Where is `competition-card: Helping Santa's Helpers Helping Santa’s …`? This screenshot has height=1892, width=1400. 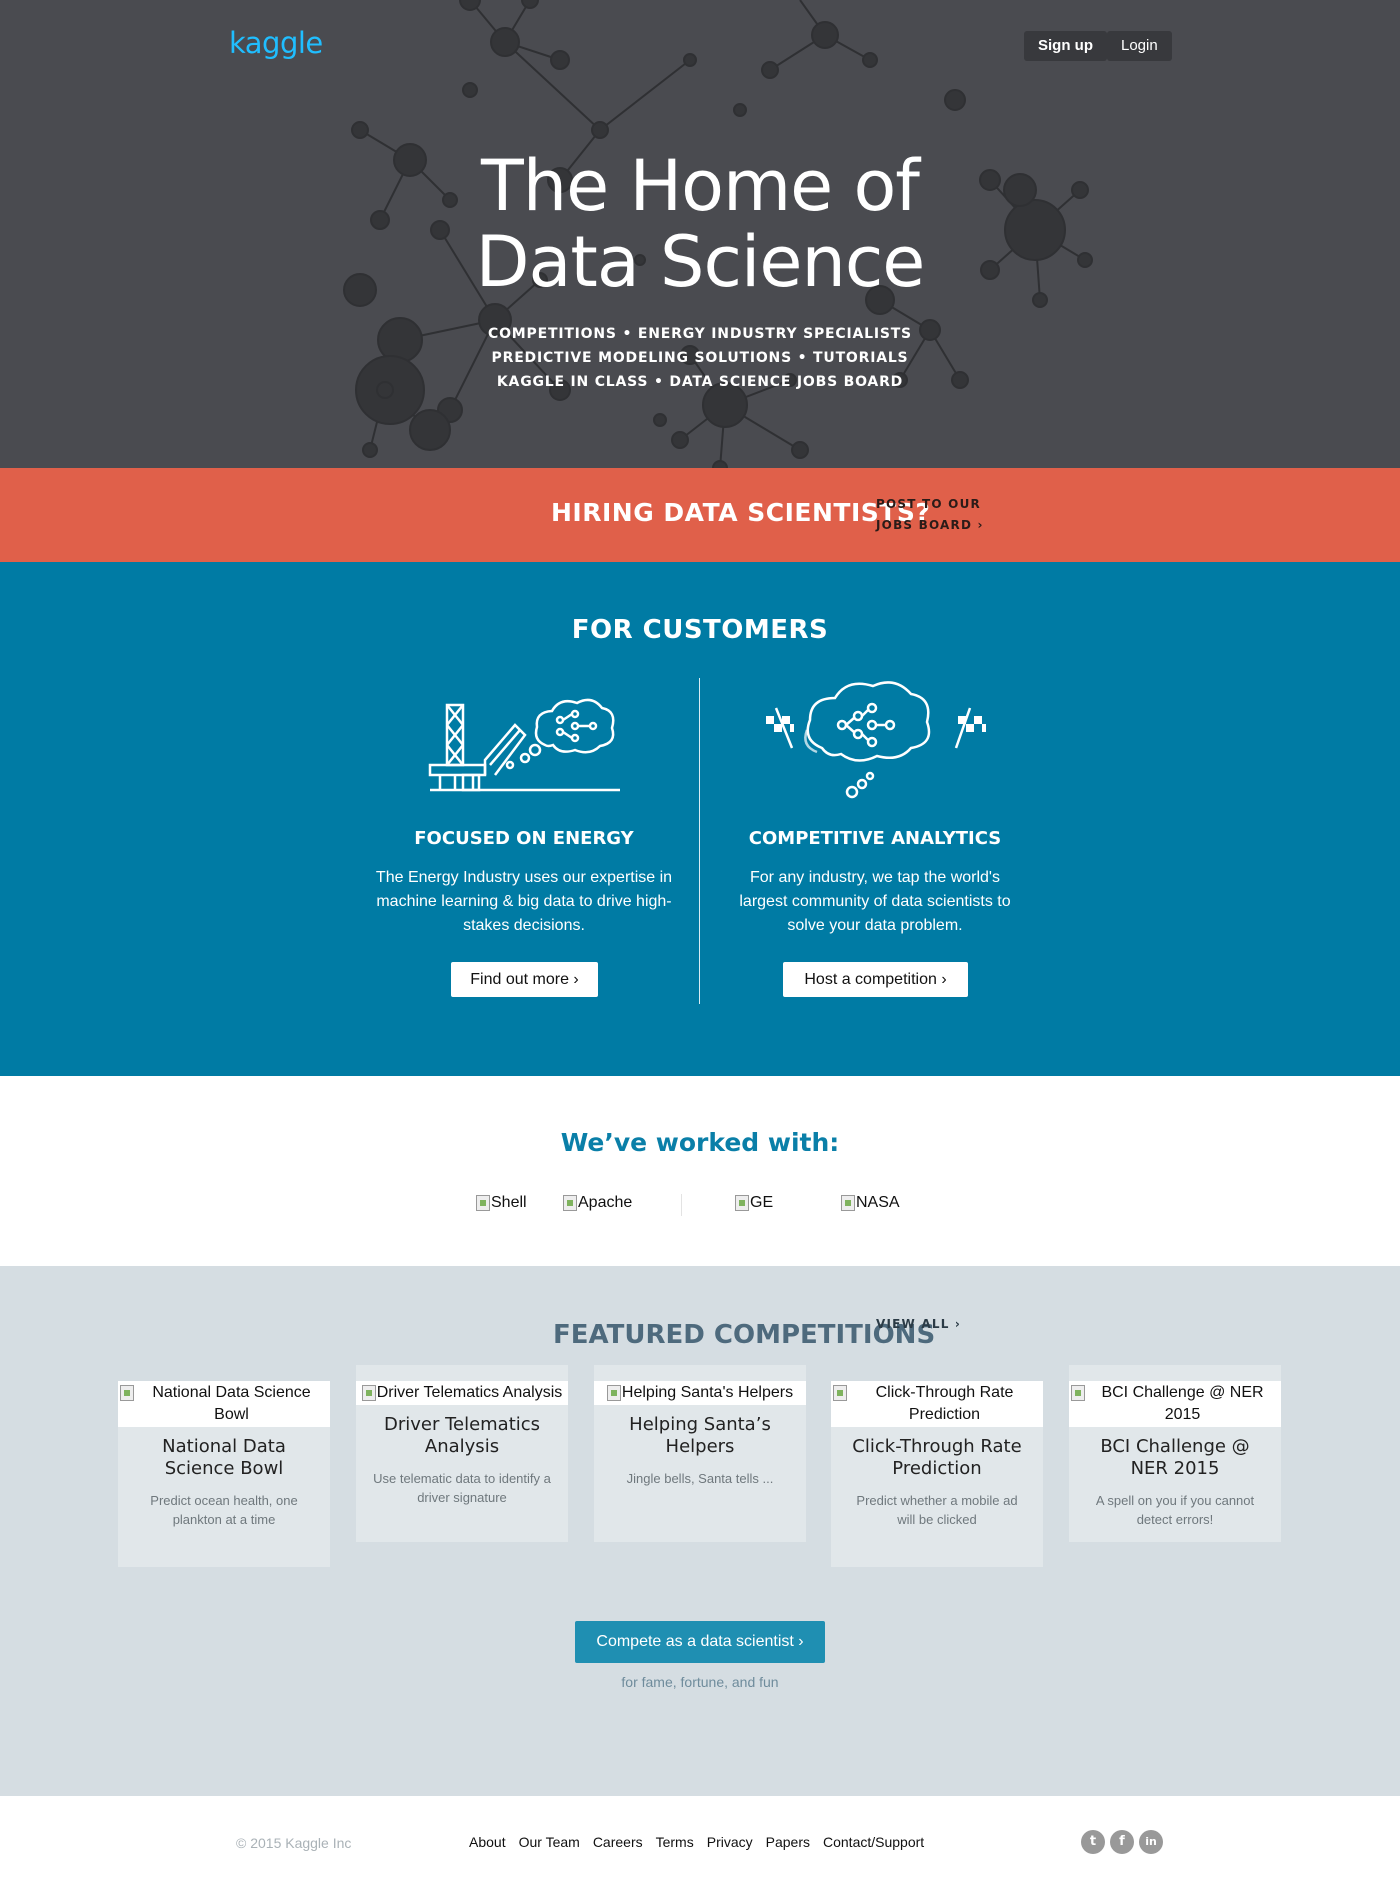 competition-card: Helping Santa's Helpers Helping Santa’s … is located at coordinates (700, 1453).